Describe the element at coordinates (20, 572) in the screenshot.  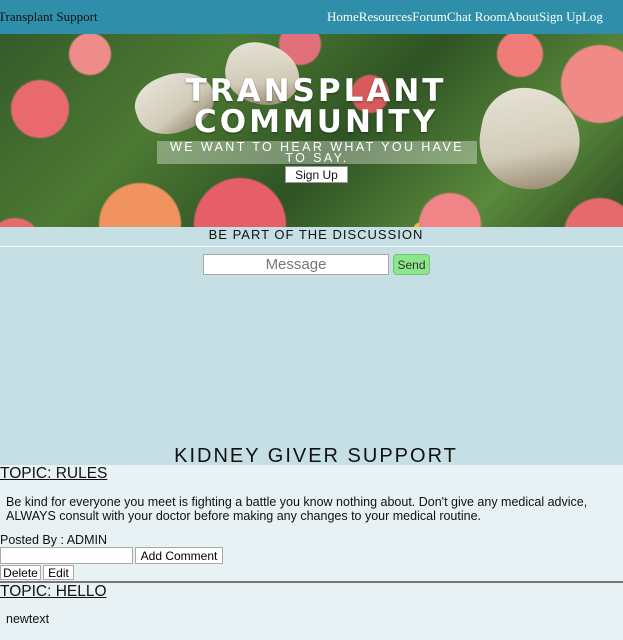
I see `delete-button: Delete` at that location.